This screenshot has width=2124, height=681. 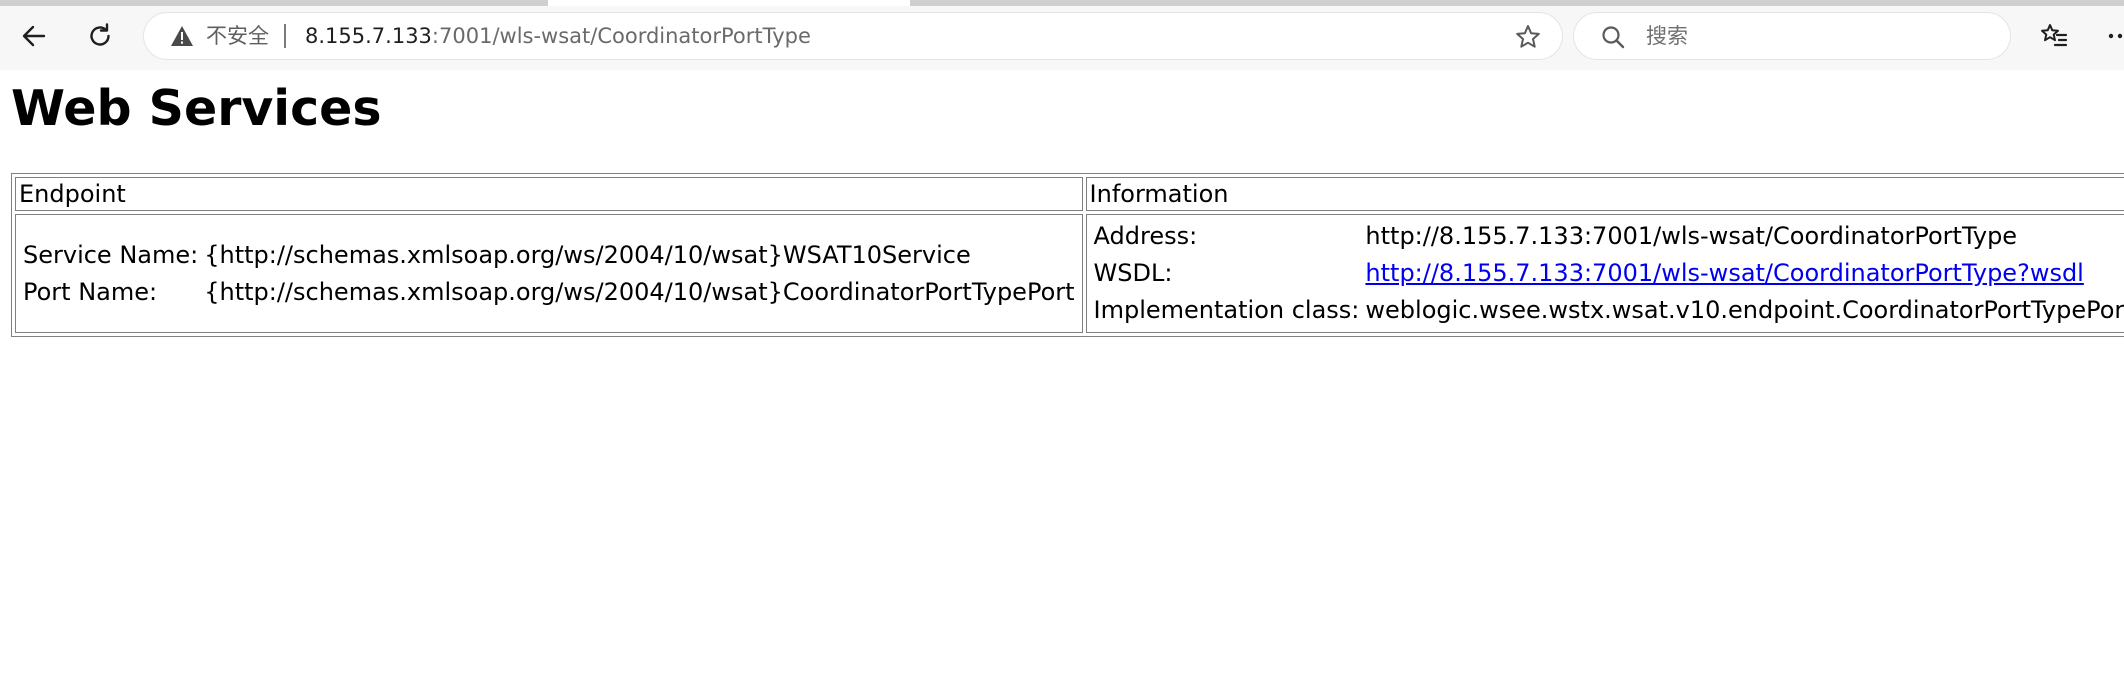 What do you see at coordinates (549, 194) in the screenshot?
I see `header-endpoint: Endpoint` at bounding box center [549, 194].